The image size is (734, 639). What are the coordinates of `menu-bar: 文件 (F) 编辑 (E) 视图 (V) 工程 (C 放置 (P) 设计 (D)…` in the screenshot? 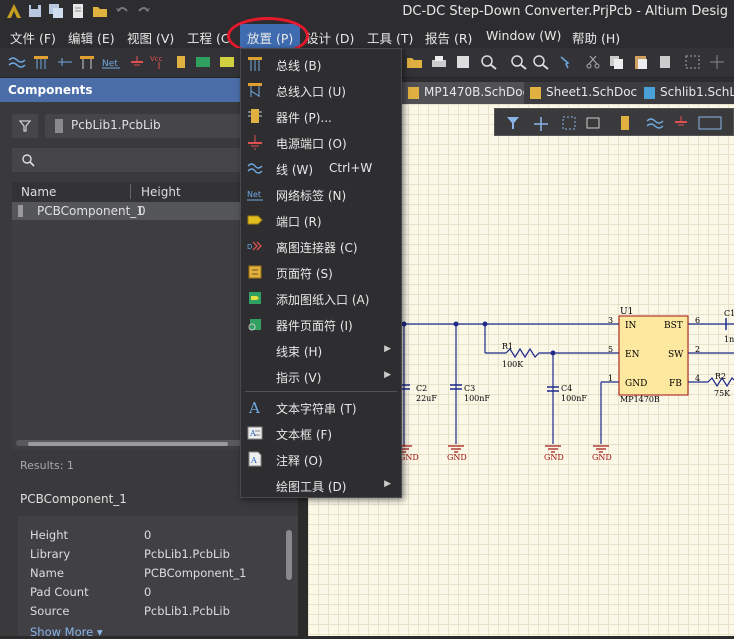 It's located at (367, 36).